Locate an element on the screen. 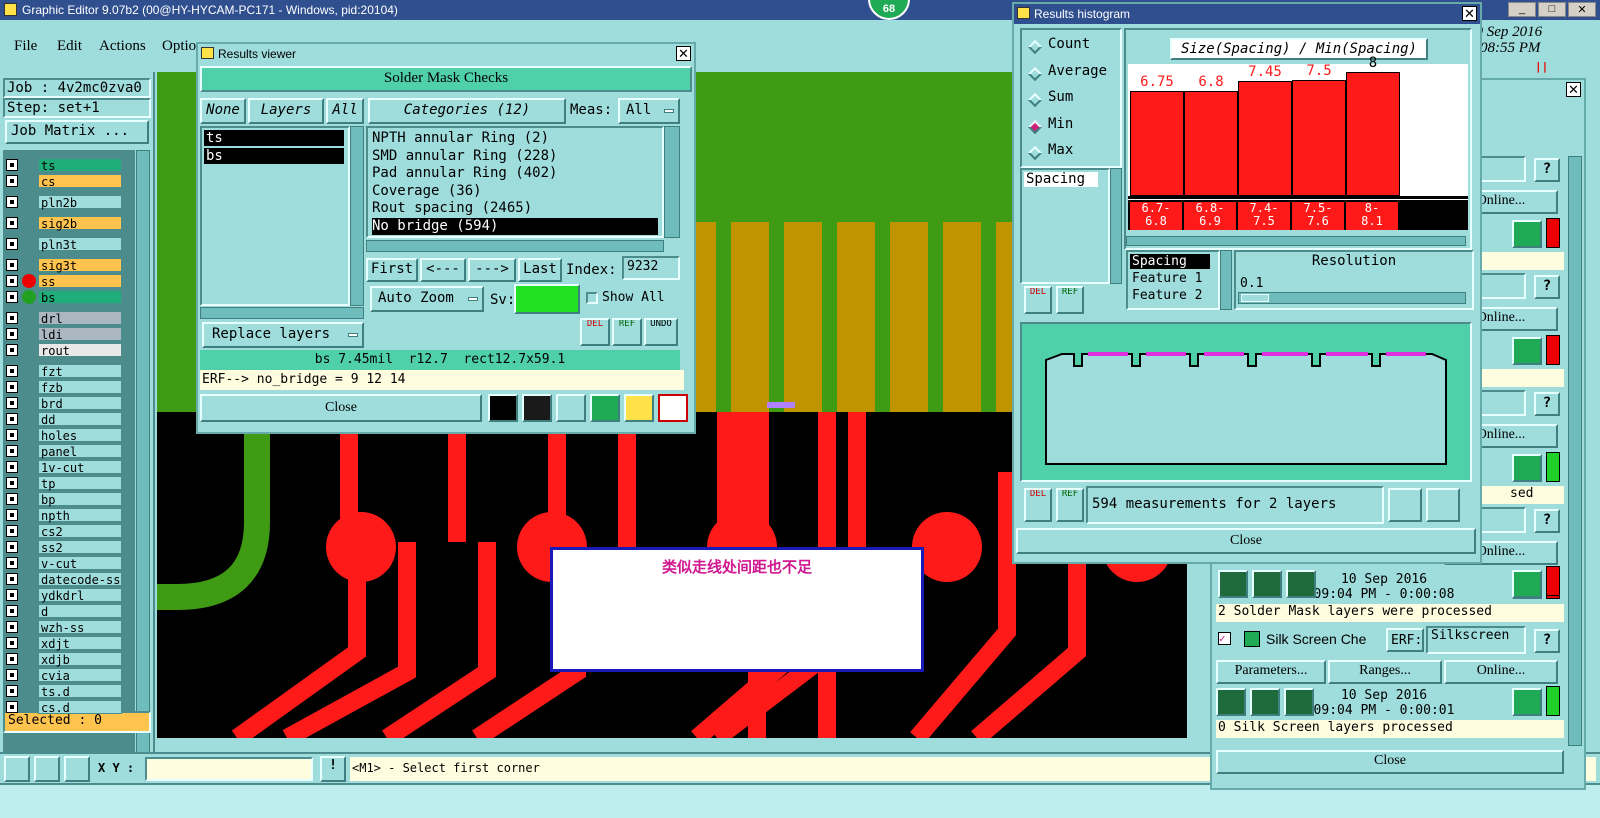 This screenshot has width=1600, height=818. layer-name: pln3t is located at coordinates (80, 244).